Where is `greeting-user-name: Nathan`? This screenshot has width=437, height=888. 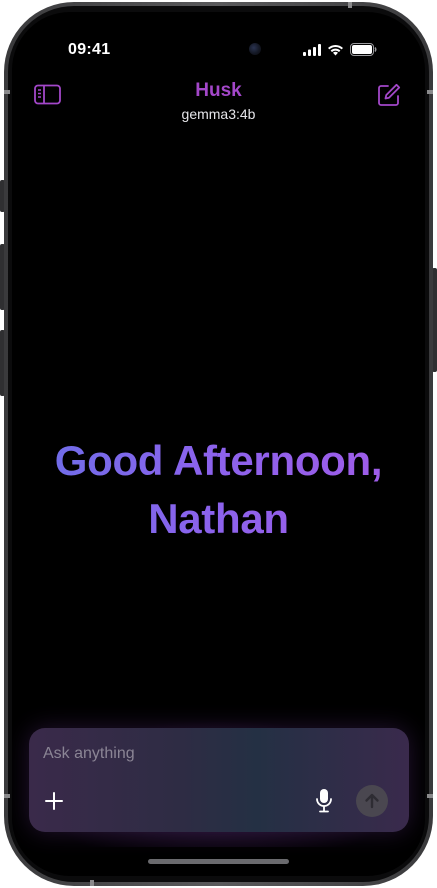
greeting-user-name: Nathan is located at coordinates (218, 519).